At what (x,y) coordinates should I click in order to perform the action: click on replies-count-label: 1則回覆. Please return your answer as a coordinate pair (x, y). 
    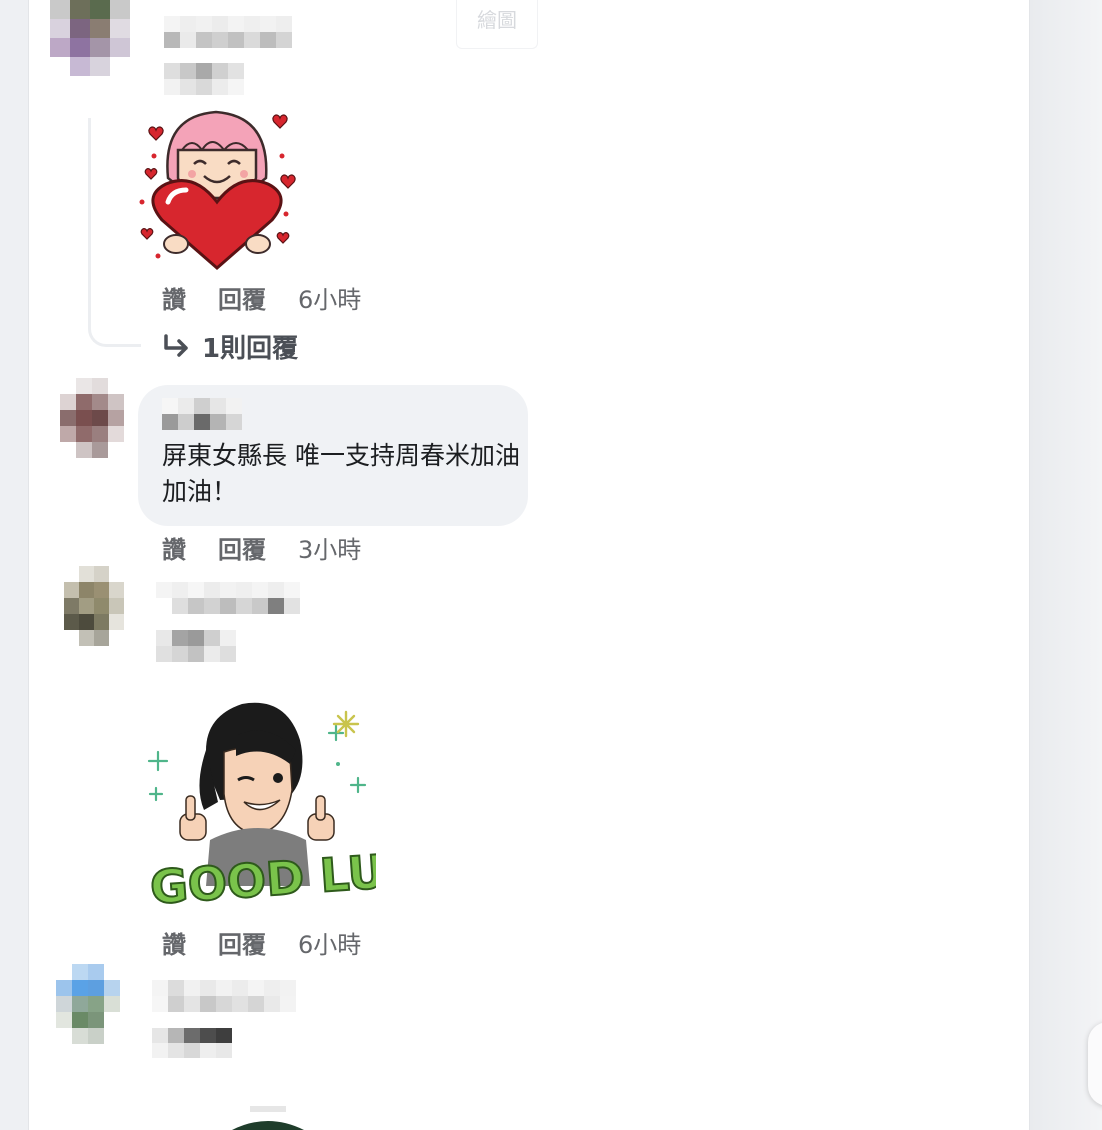
    Looking at the image, I should click on (250, 349).